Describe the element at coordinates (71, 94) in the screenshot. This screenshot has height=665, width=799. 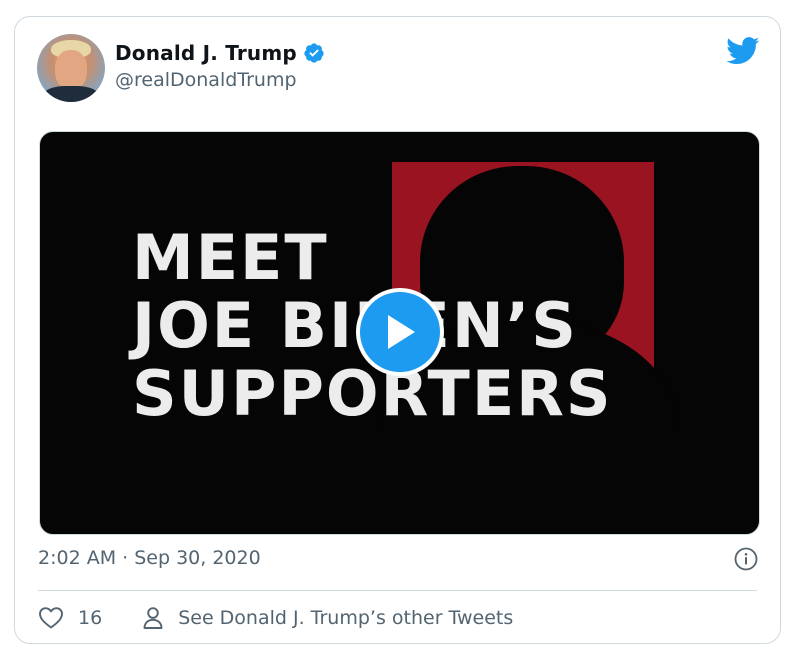
I see `avatar-suit` at that location.